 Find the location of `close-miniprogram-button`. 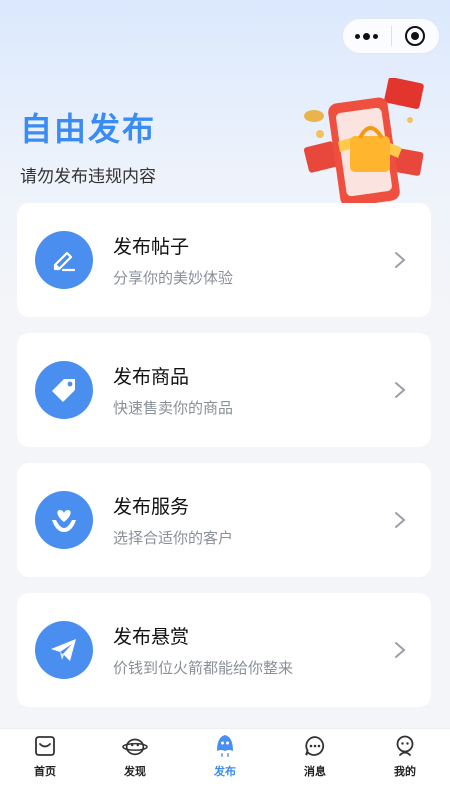

close-miniprogram-button is located at coordinates (416, 36).